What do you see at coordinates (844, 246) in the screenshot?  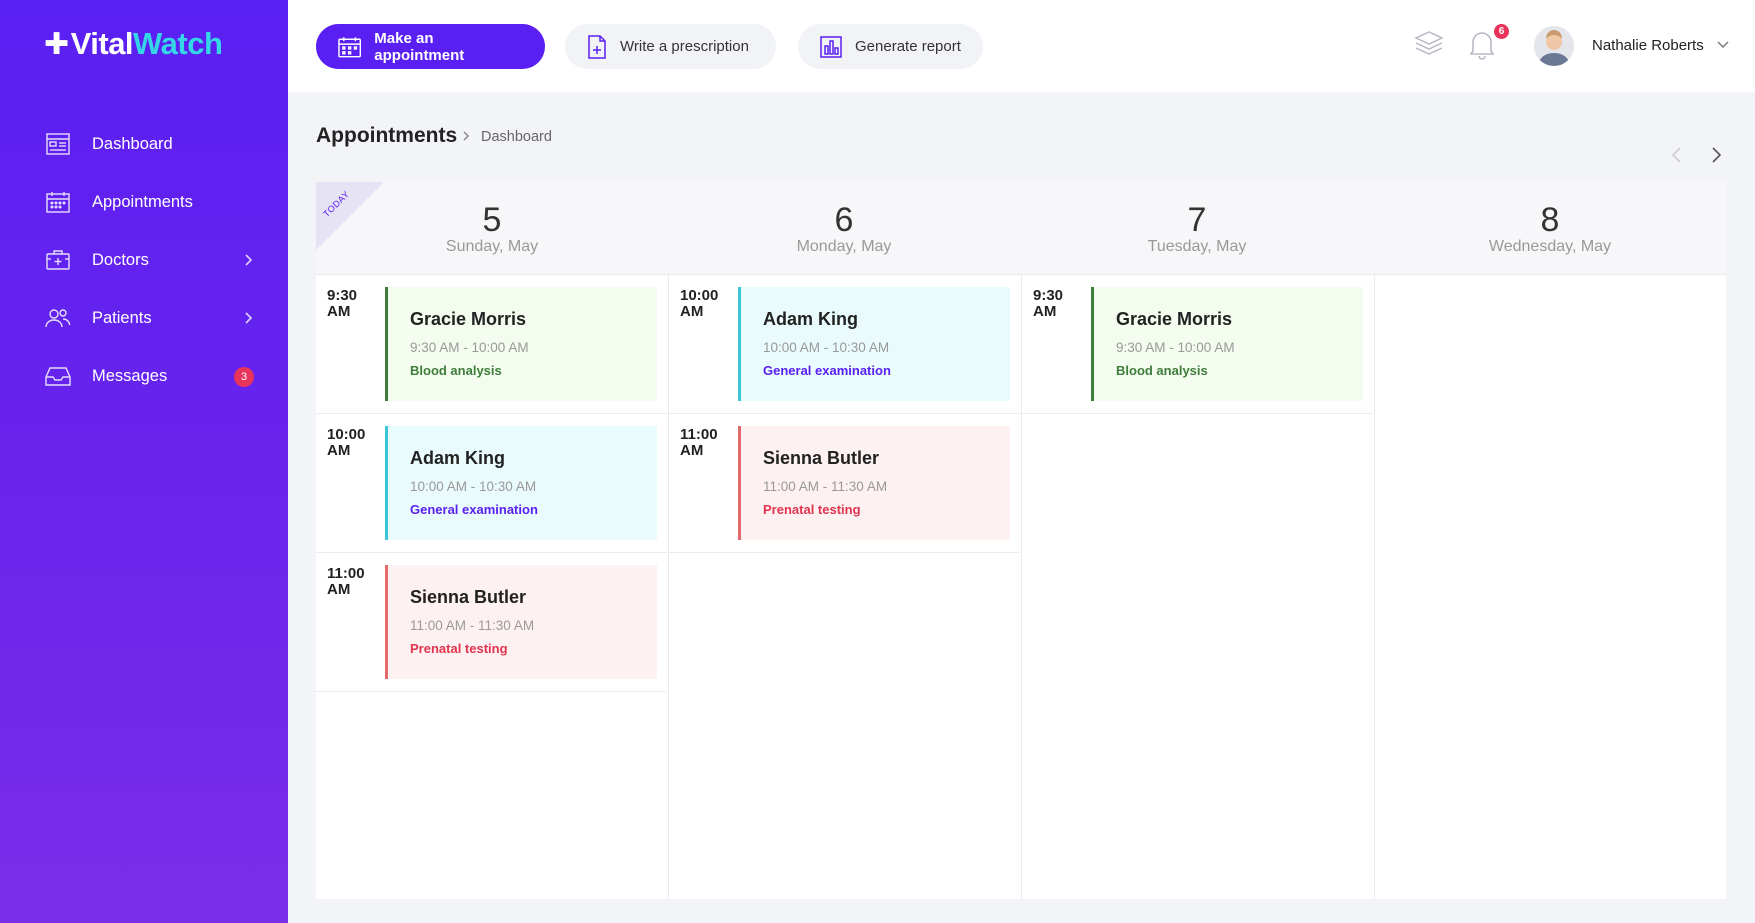 I see `day-label: Monday, May` at bounding box center [844, 246].